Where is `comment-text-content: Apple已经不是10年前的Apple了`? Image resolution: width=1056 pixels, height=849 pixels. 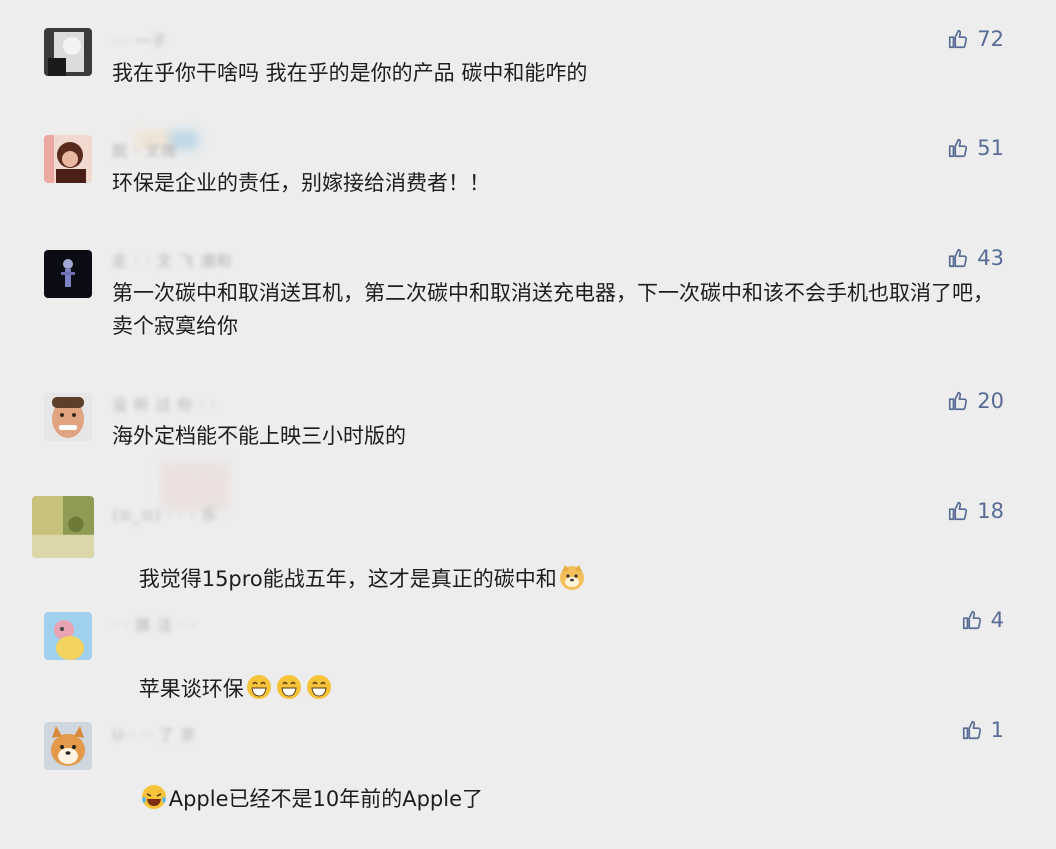 comment-text-content: Apple已经不是10年前的Apple了 is located at coordinates (325, 799).